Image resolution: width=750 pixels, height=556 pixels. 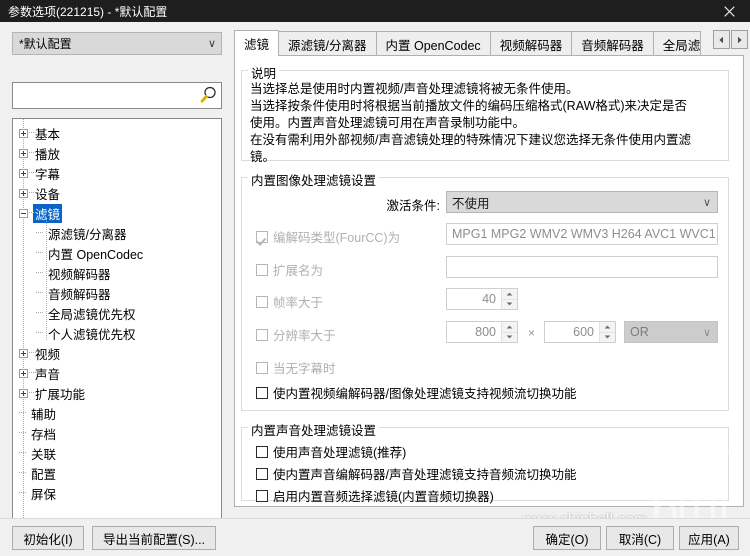 What do you see at coordinates (48, 538) in the screenshot?
I see `initialize-button: 初始化(I)` at bounding box center [48, 538].